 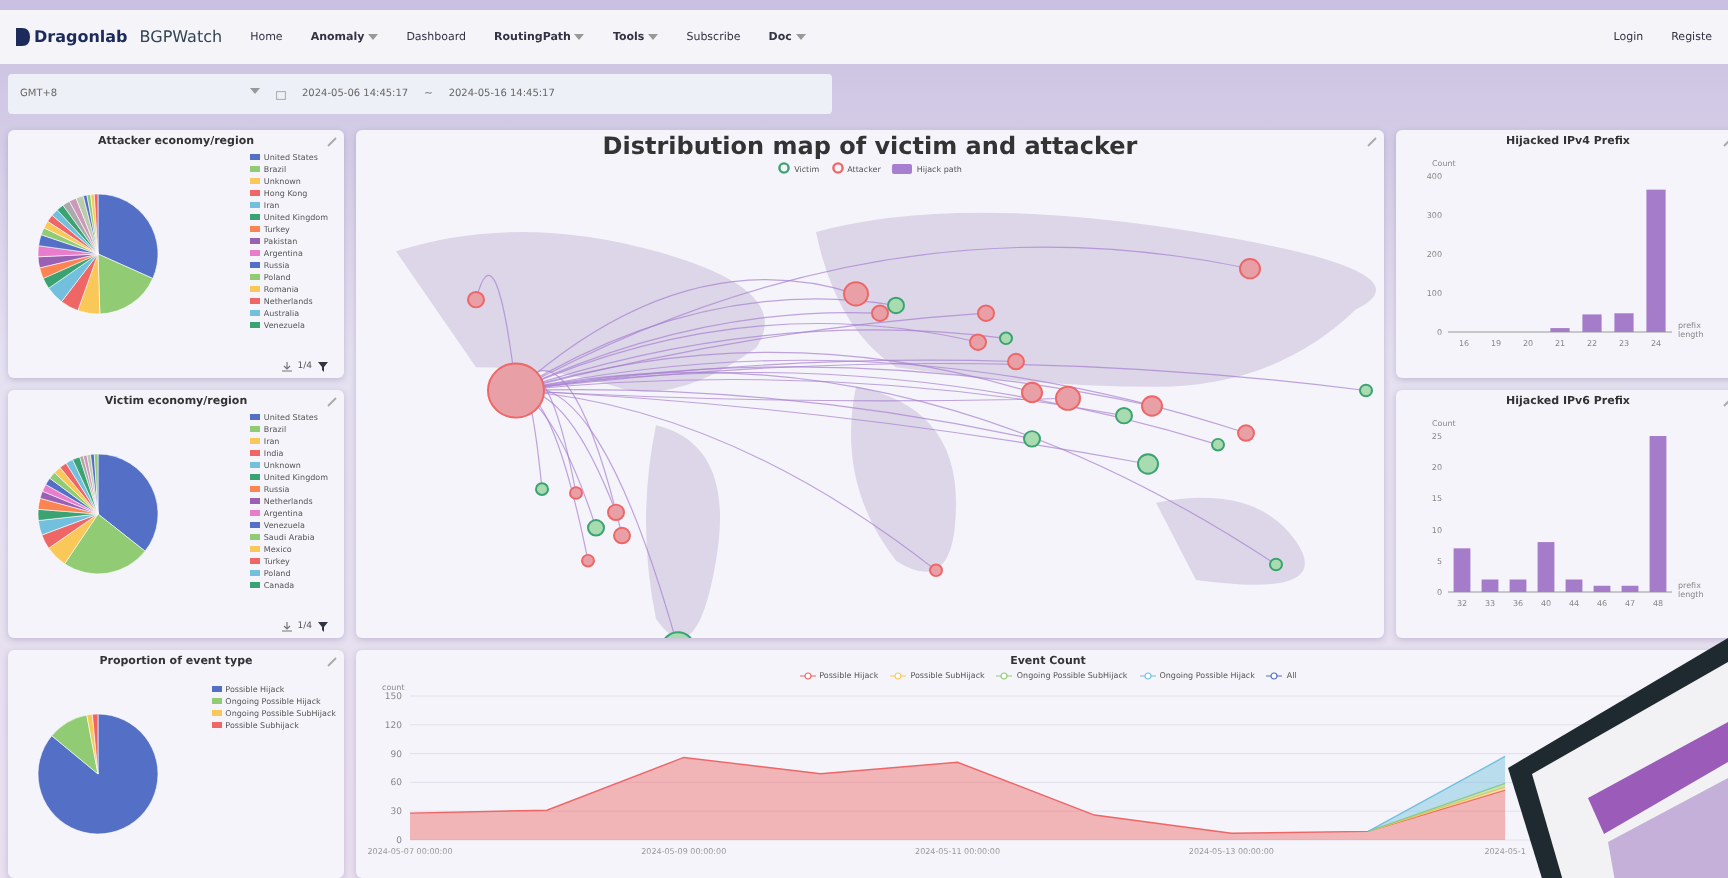 What do you see at coordinates (181, 37) in the screenshot?
I see `product-name: BGPWatch` at bounding box center [181, 37].